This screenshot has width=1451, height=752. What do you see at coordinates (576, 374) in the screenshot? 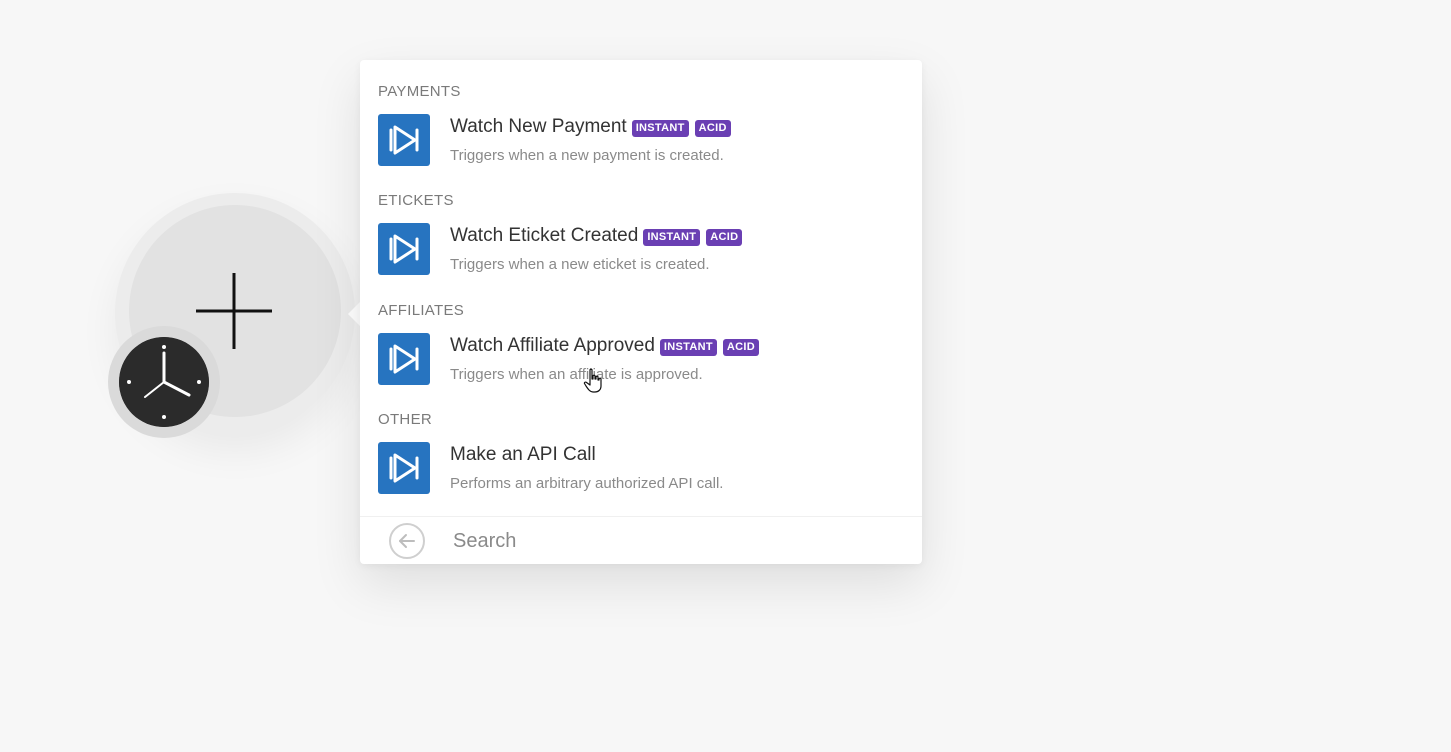
I see `module-description: Triggers when an affiliate is approved.` at bounding box center [576, 374].